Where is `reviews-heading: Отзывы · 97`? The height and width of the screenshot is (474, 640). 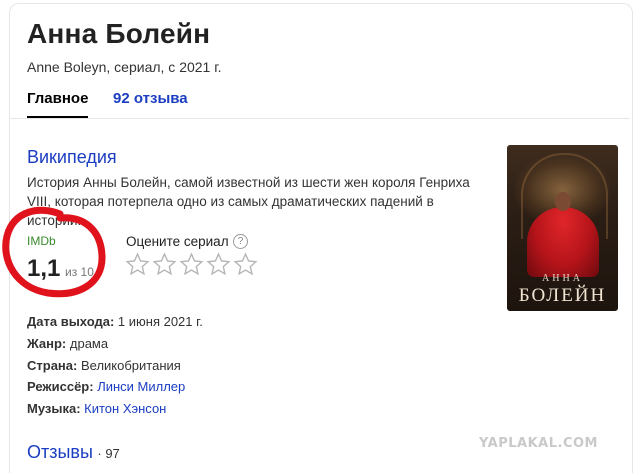
reviews-heading: Отзывы · 97 is located at coordinates (73, 452).